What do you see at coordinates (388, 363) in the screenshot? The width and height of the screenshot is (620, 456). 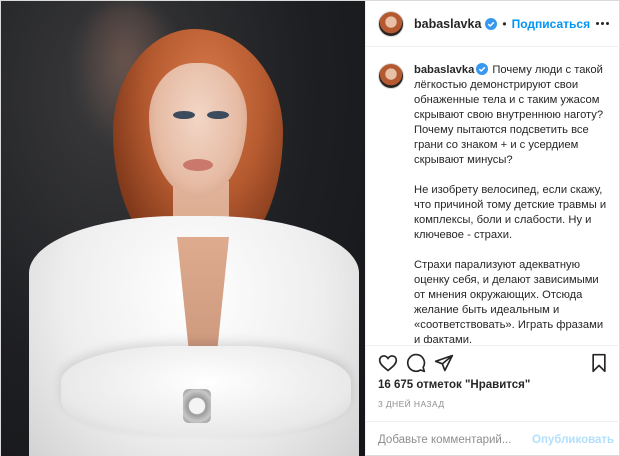 I see `heart-icon` at bounding box center [388, 363].